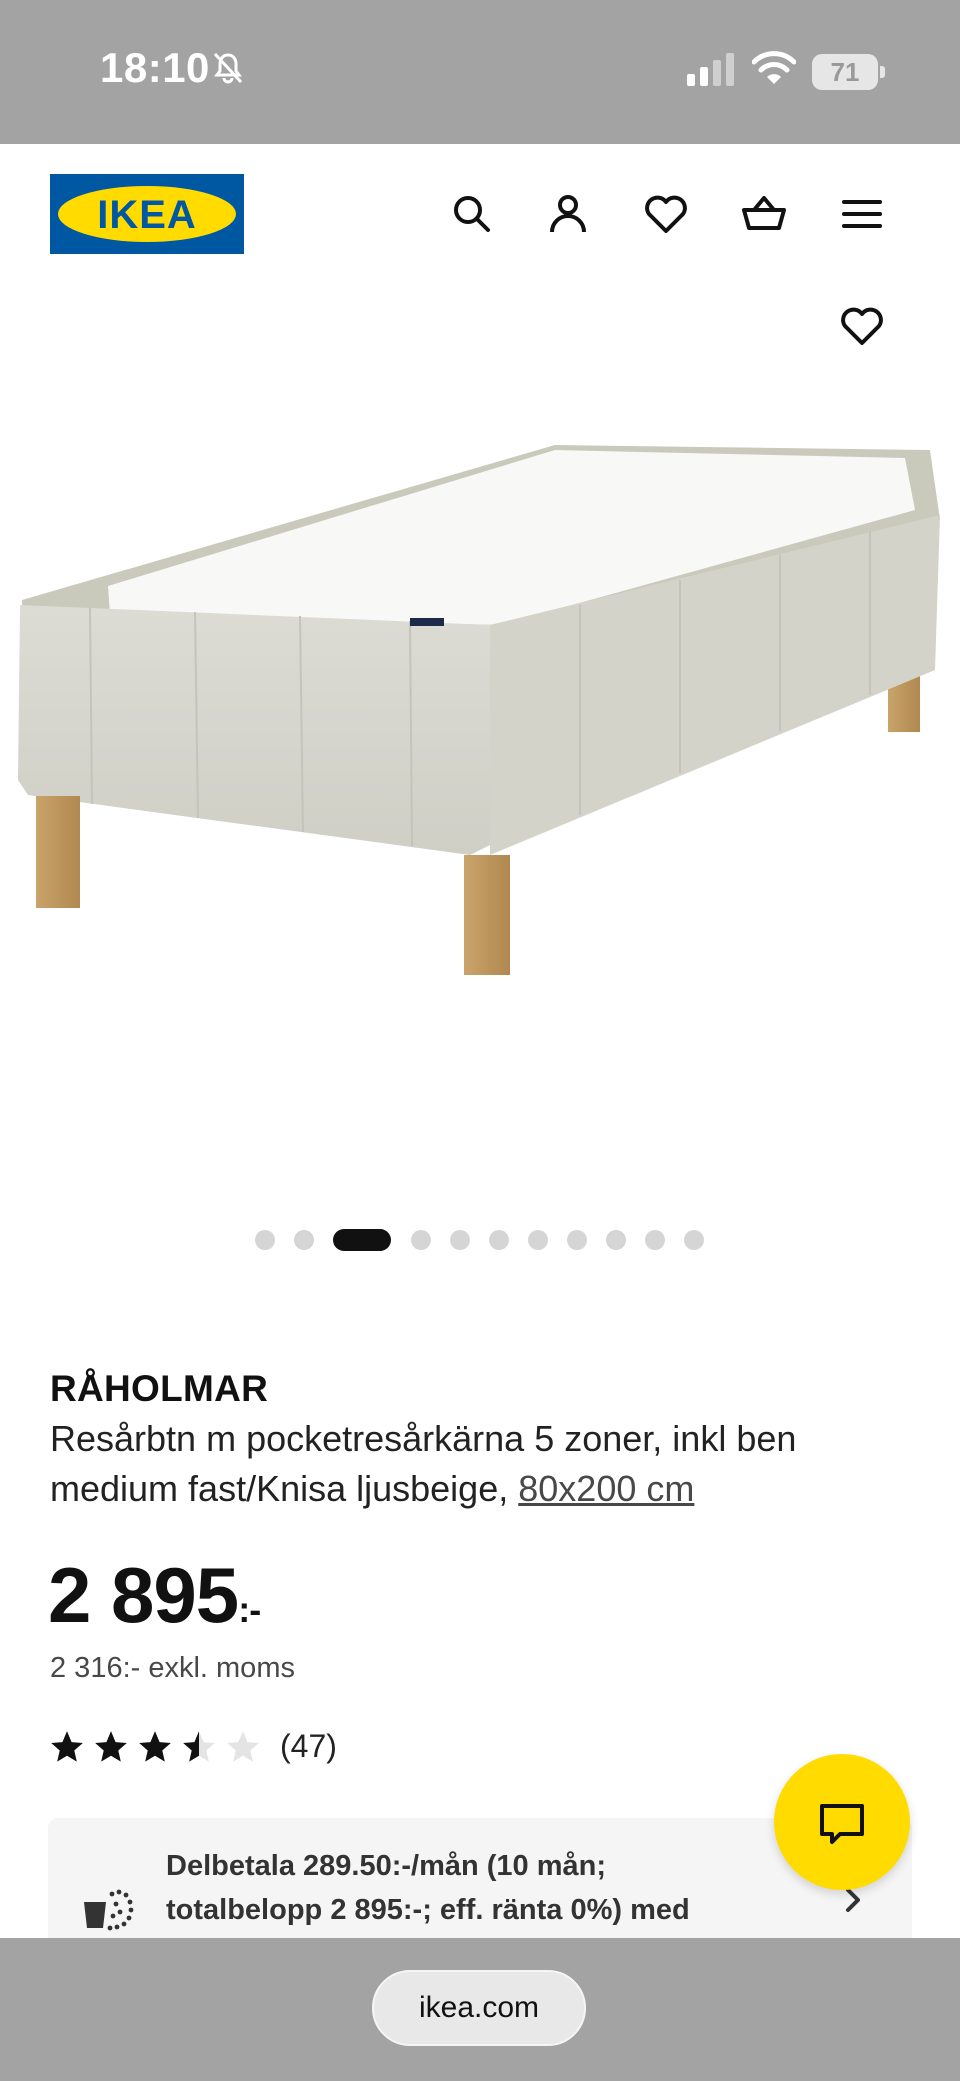 The width and height of the screenshot is (960, 2081). I want to click on add-to-wishlist-icon, so click(862, 326).